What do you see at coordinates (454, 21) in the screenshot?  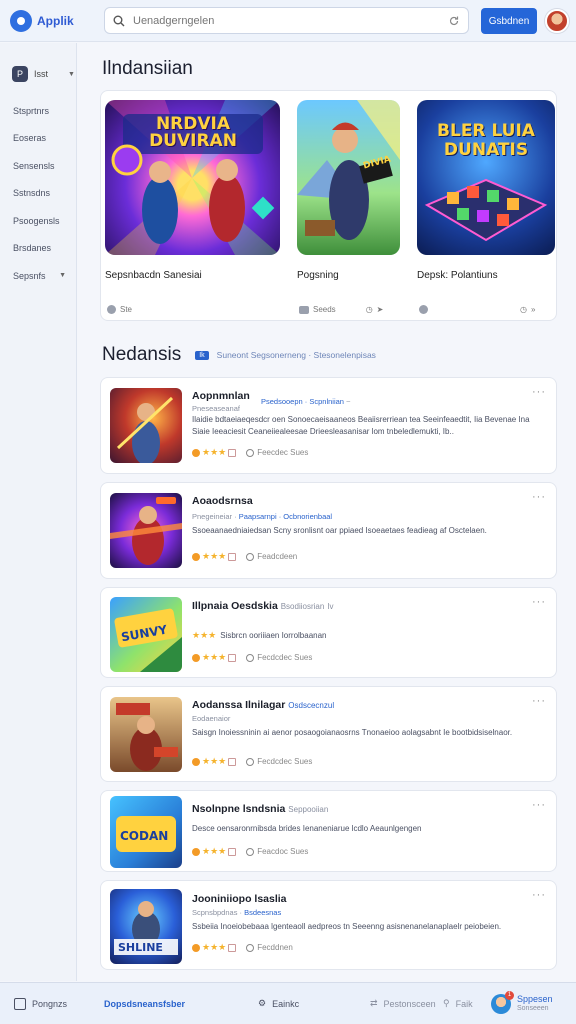 I see `refresh-icon` at bounding box center [454, 21].